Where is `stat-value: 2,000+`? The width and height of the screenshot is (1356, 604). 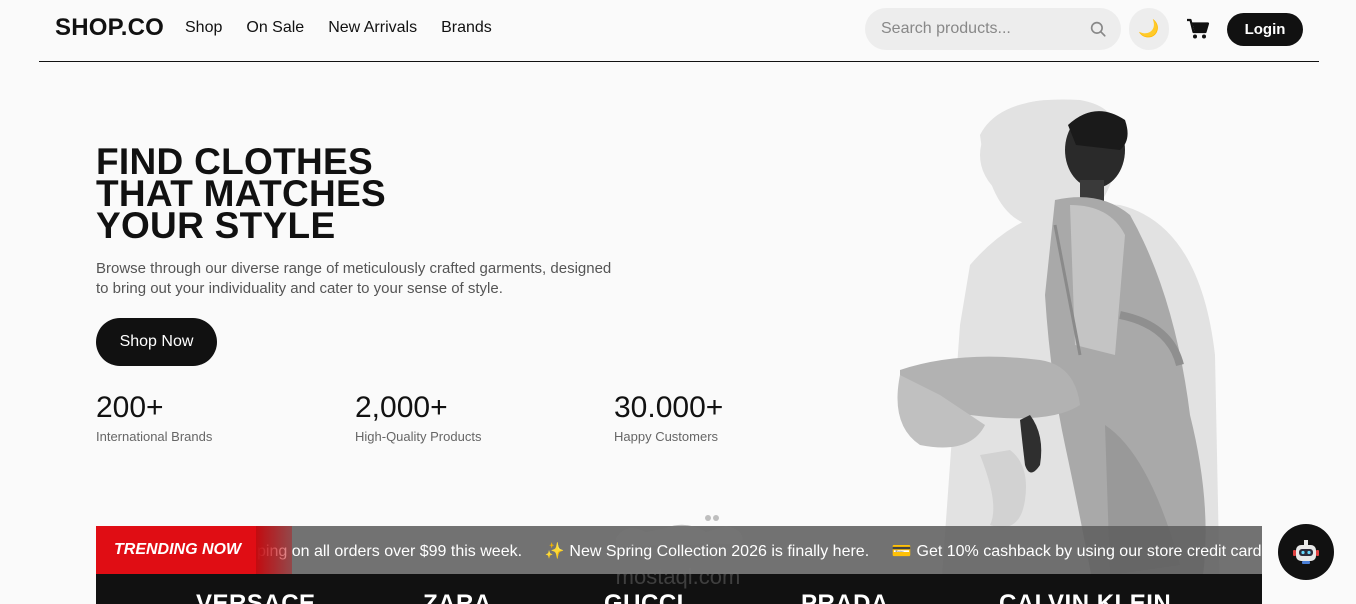 stat-value: 2,000+ is located at coordinates (401, 407).